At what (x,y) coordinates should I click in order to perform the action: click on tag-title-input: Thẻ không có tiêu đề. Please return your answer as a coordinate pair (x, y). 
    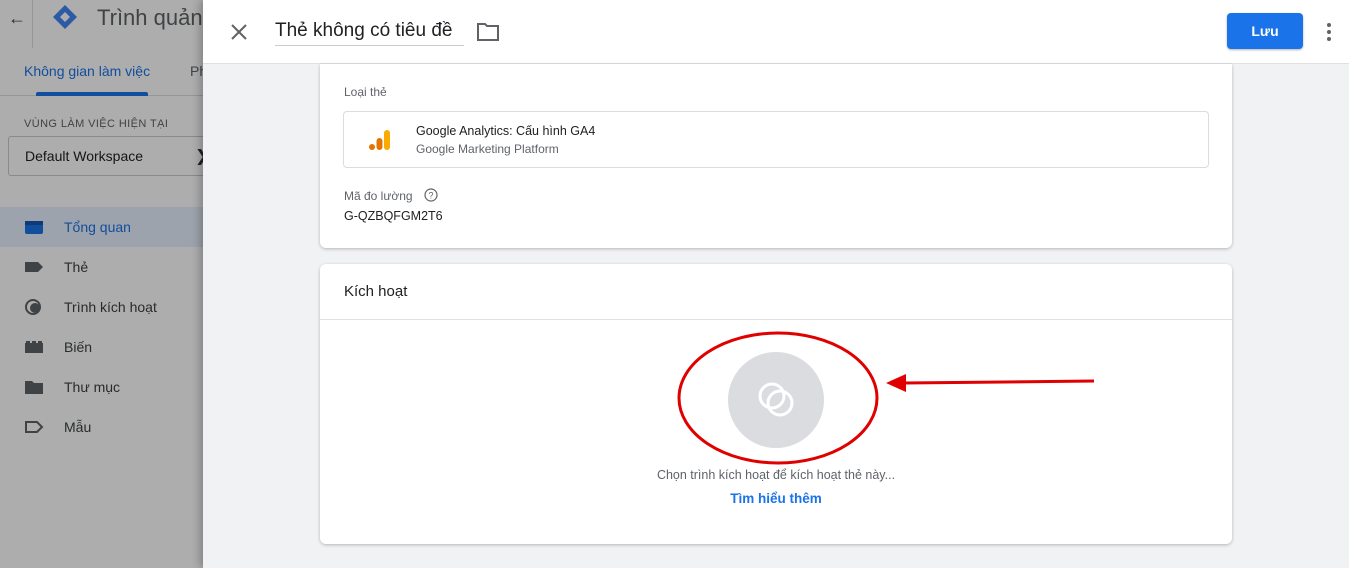
    Looking at the image, I should click on (369, 33).